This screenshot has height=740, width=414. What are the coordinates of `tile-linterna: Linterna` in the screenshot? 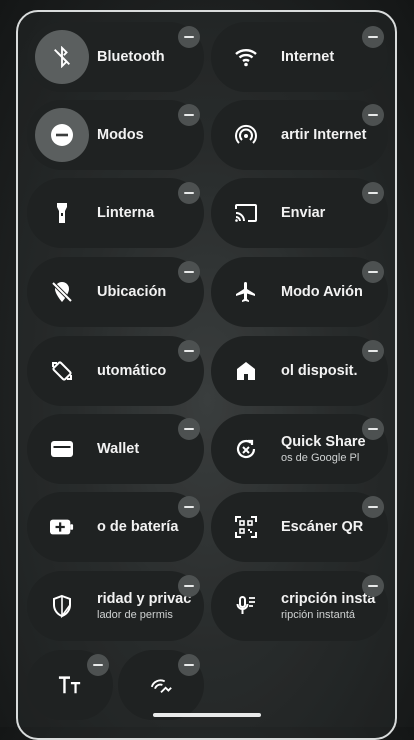 It's located at (115, 213).